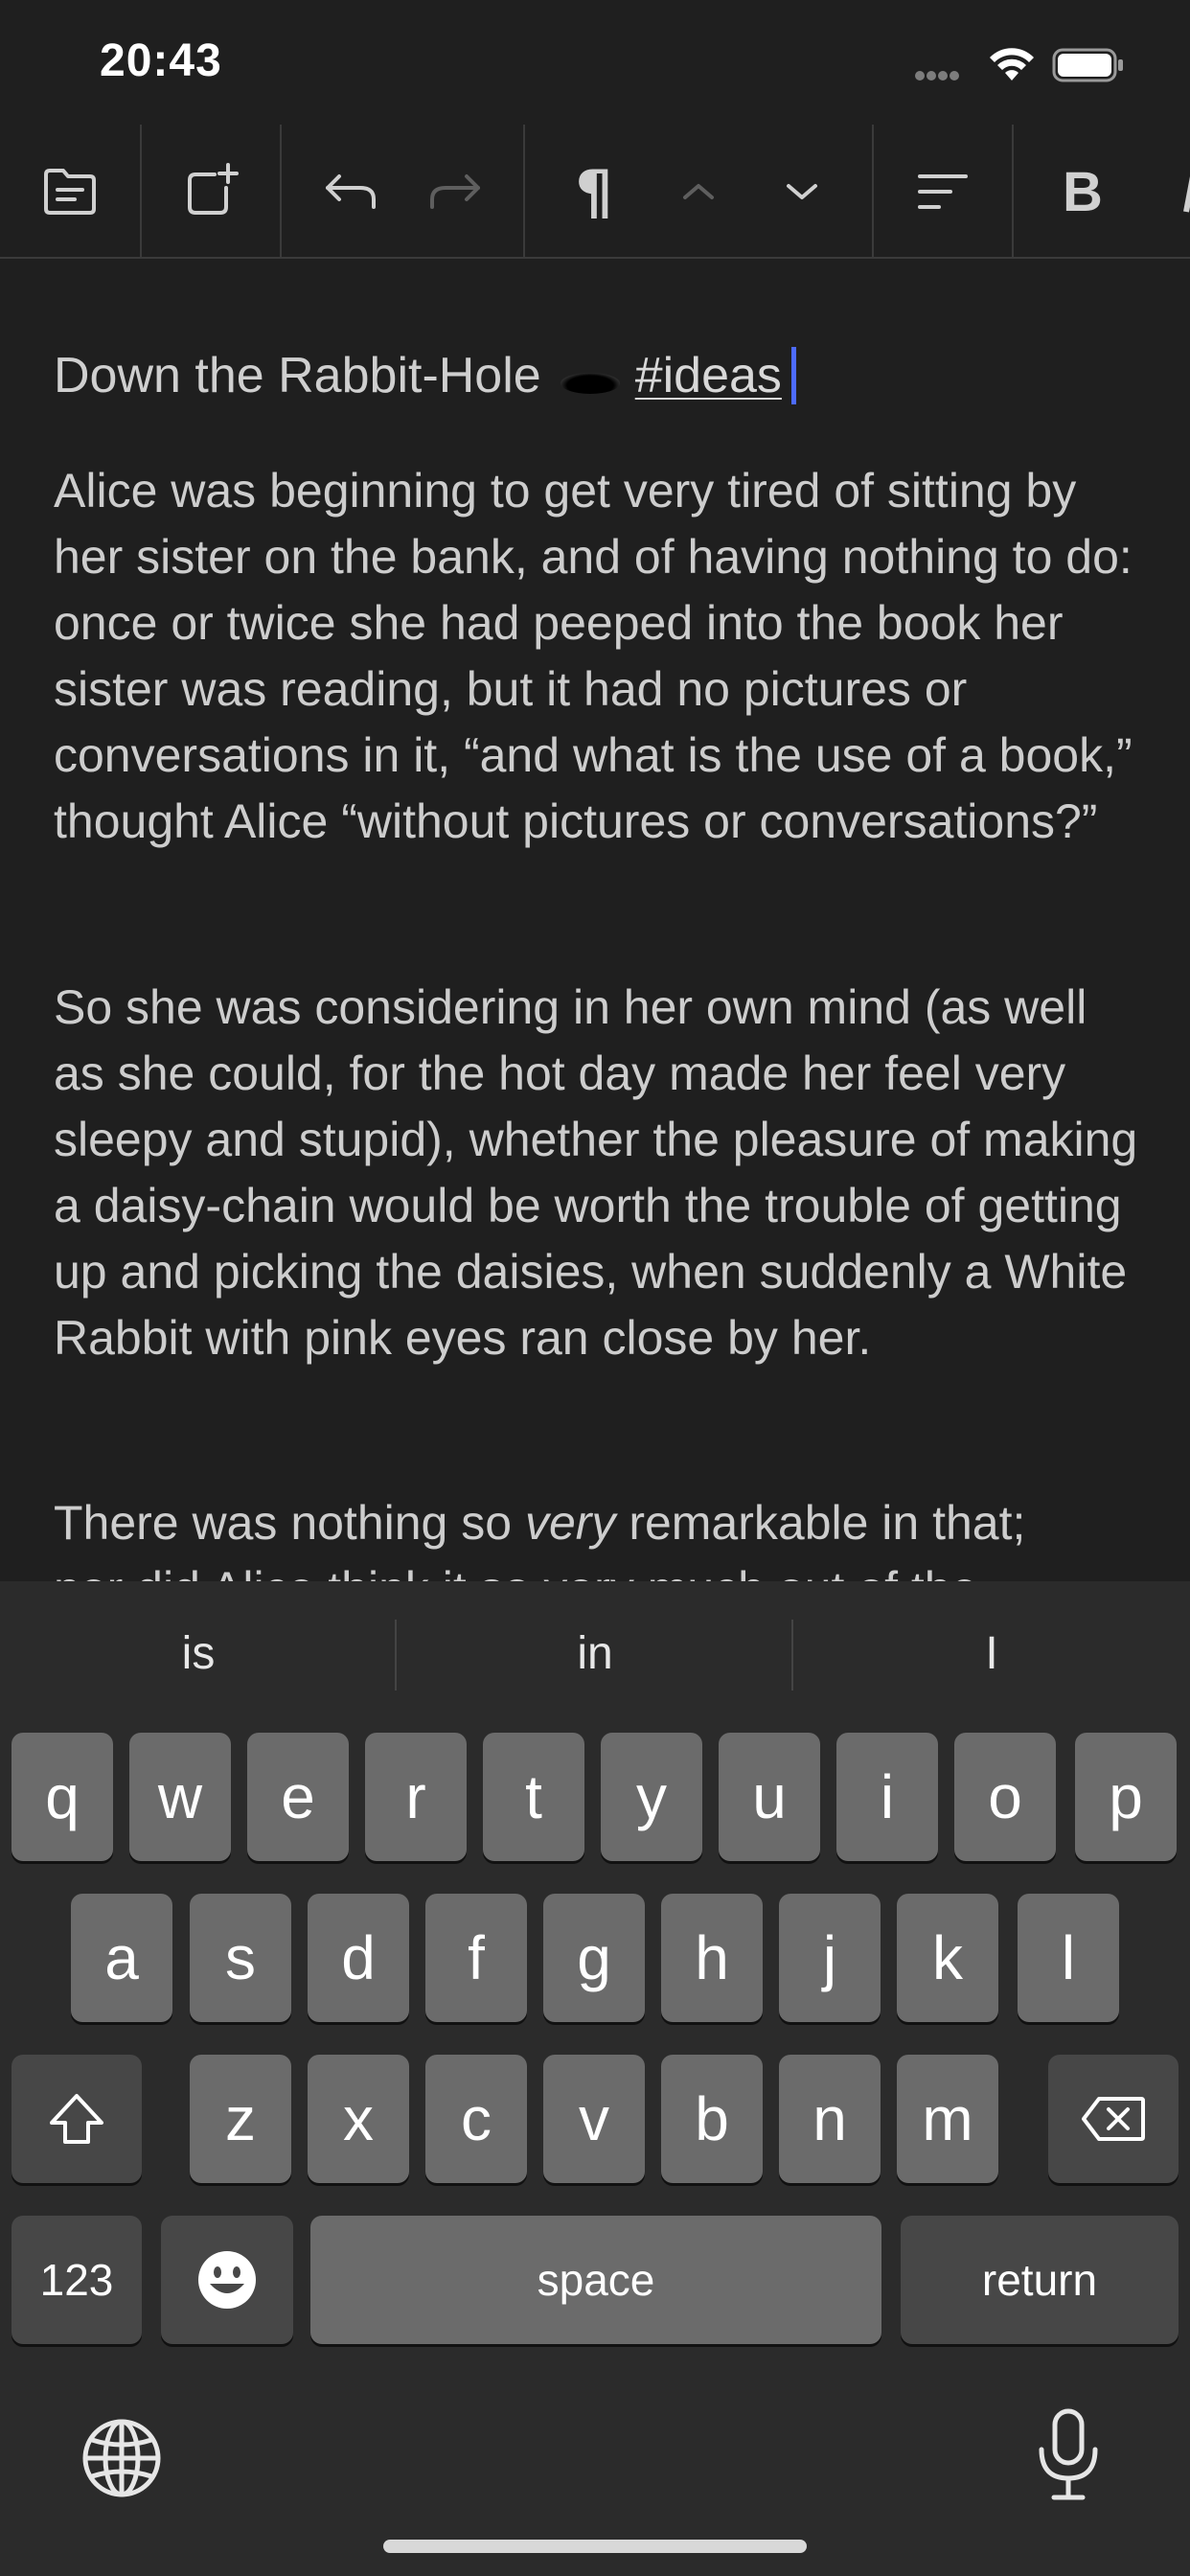  I want to click on key-g: g, so click(594, 1958).